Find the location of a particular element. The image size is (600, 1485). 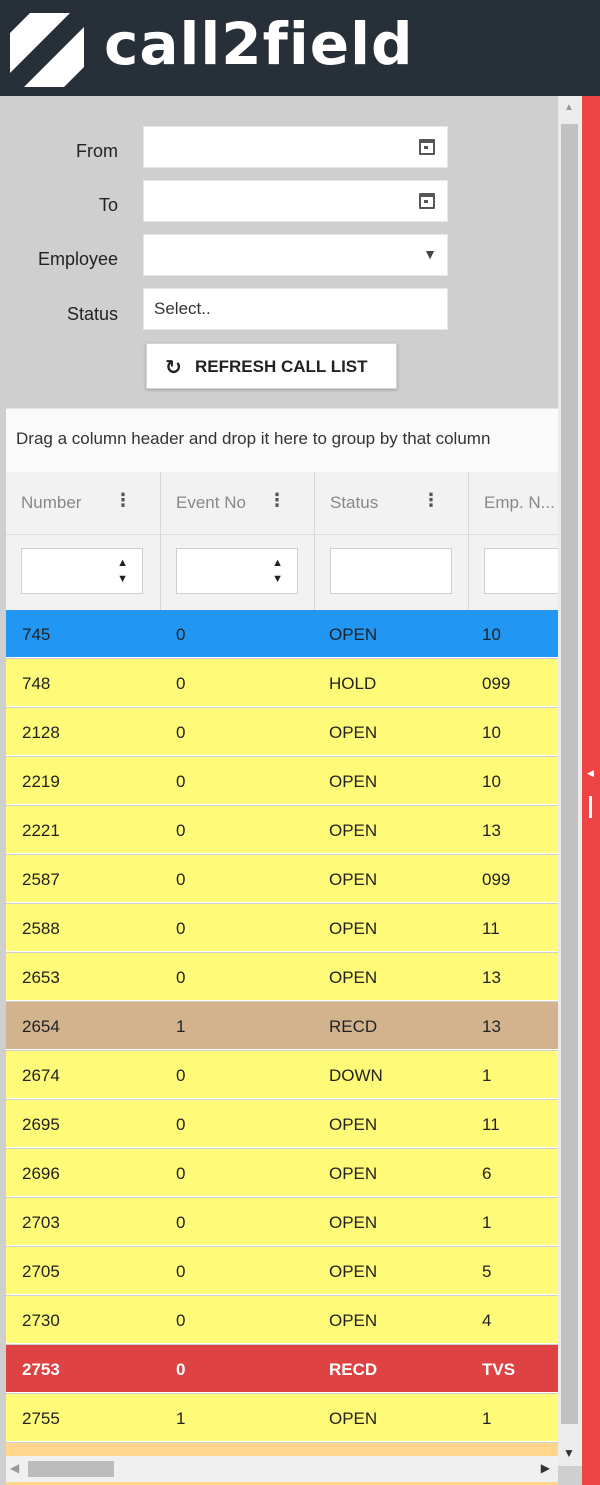

to-date-input is located at coordinates (295, 201).